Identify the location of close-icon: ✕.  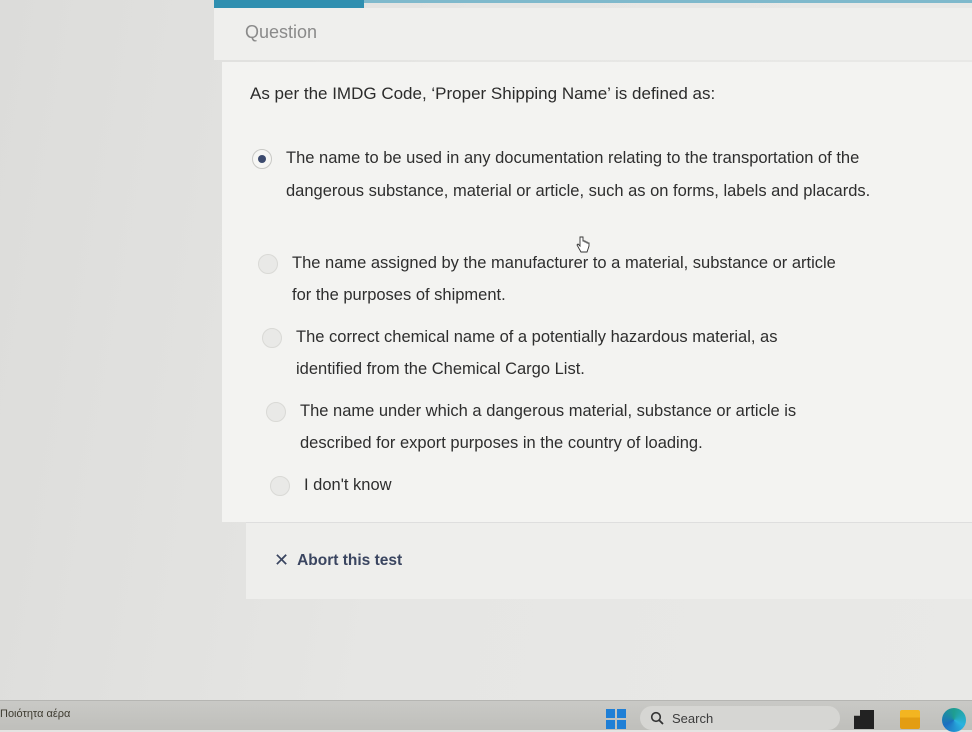
(282, 560).